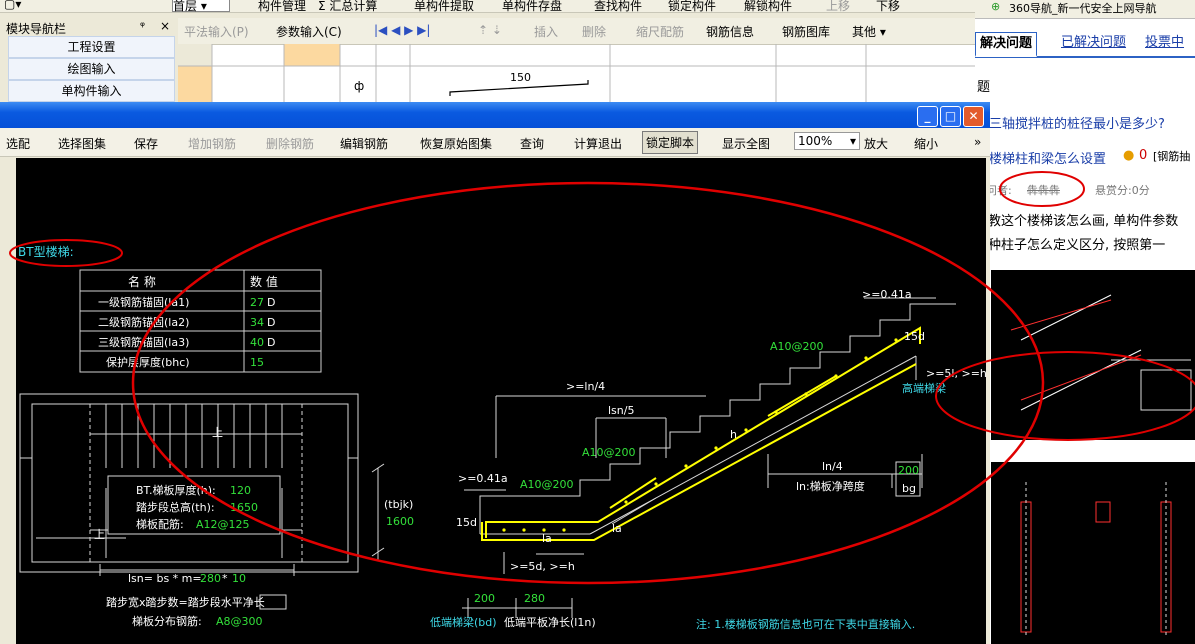 The height and width of the screenshot is (644, 1195). I want to click on zoom-in-button: 放大, so click(876, 143).